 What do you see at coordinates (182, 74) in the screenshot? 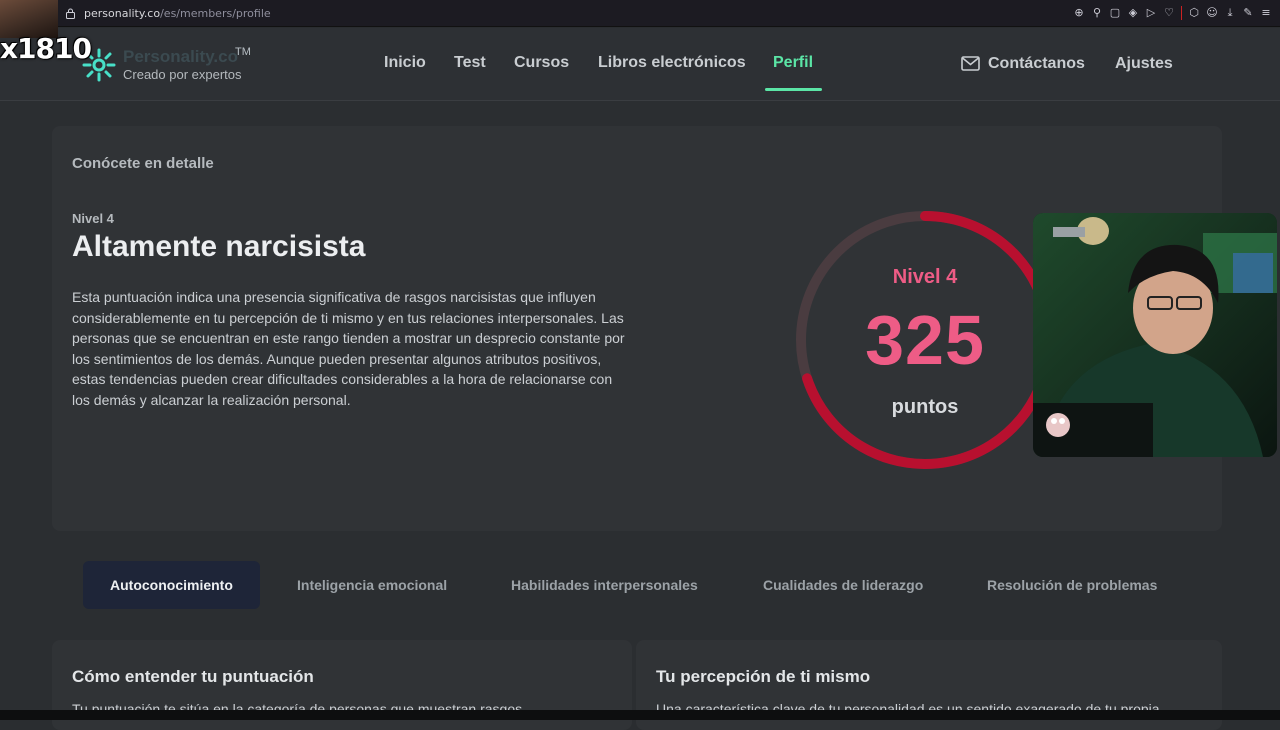
I see `brand-tagline: Creado por expertos` at bounding box center [182, 74].